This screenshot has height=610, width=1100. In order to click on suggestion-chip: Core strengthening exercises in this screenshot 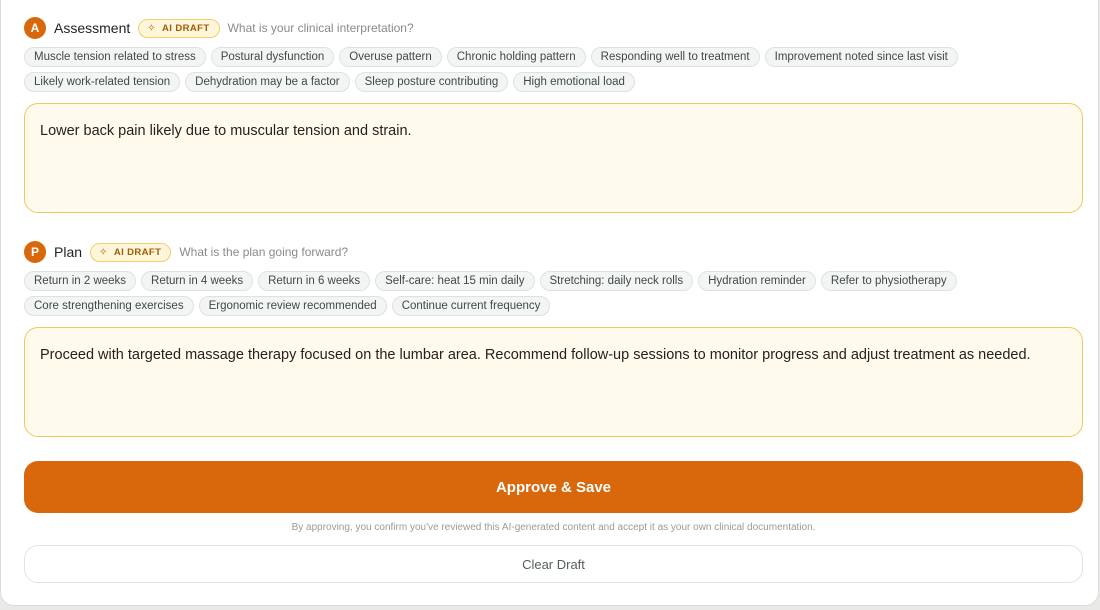, I will do `click(109, 306)`.